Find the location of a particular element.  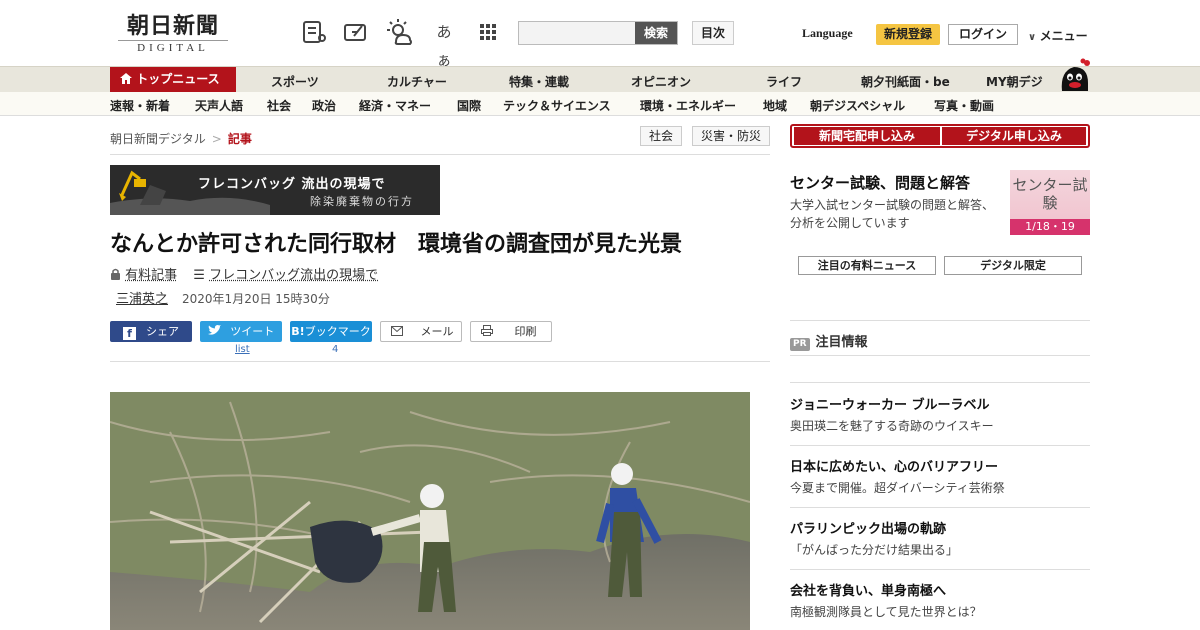

nav2-item-economy: 経済・マネー is located at coordinates (395, 105).